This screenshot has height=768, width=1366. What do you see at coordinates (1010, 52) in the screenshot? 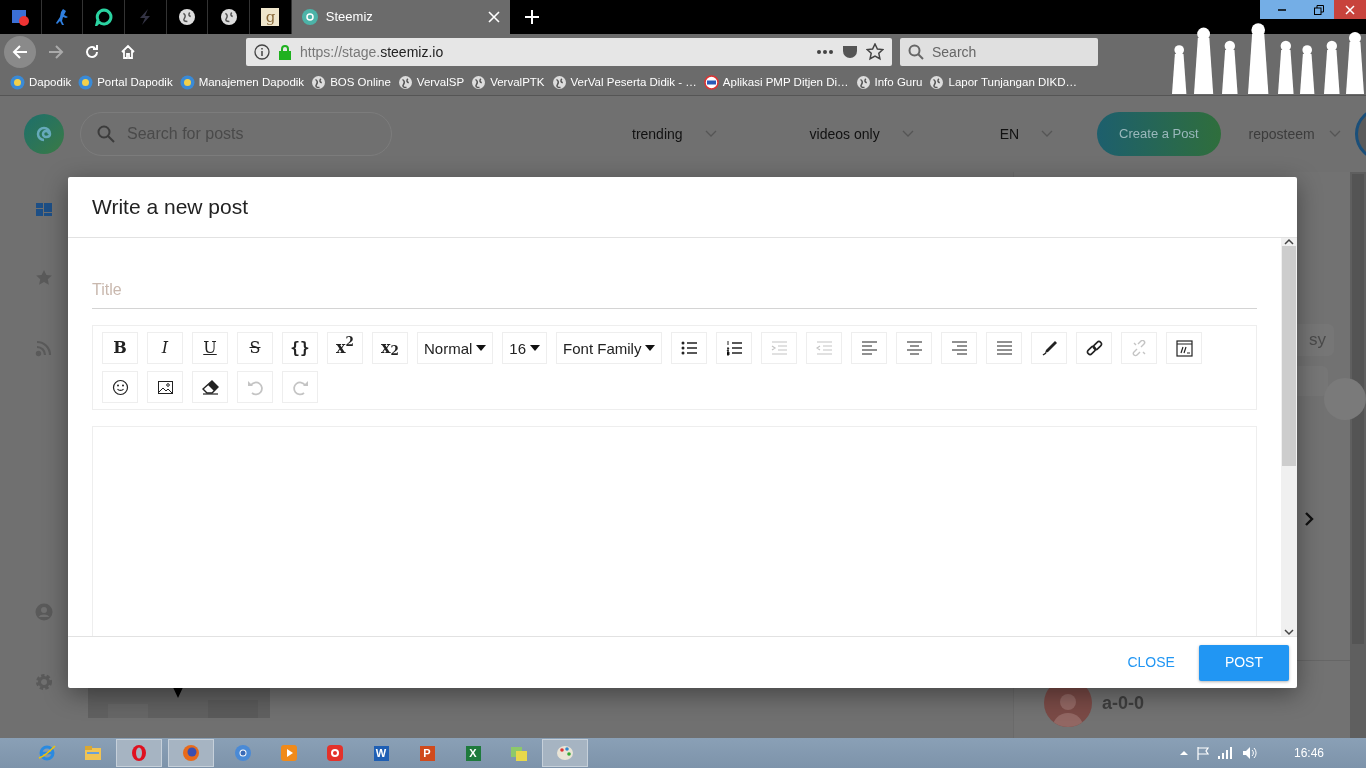
I see `search-field: Search` at bounding box center [1010, 52].